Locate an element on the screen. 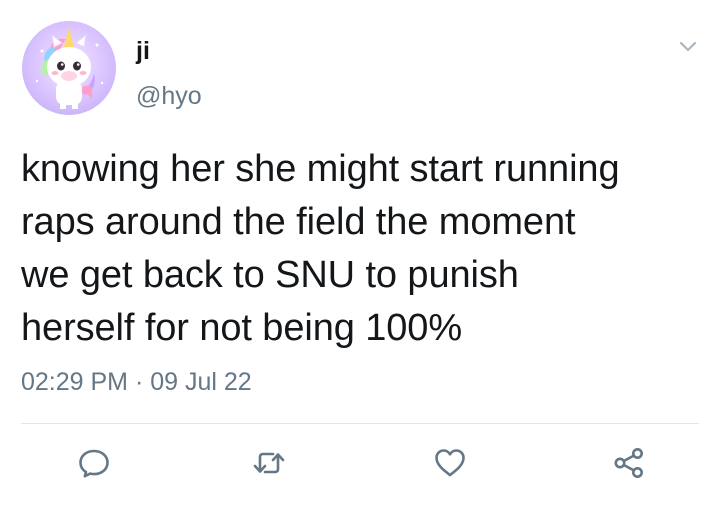 Image resolution: width=720 pixels, height=518 pixels. share-button is located at coordinates (629, 463).